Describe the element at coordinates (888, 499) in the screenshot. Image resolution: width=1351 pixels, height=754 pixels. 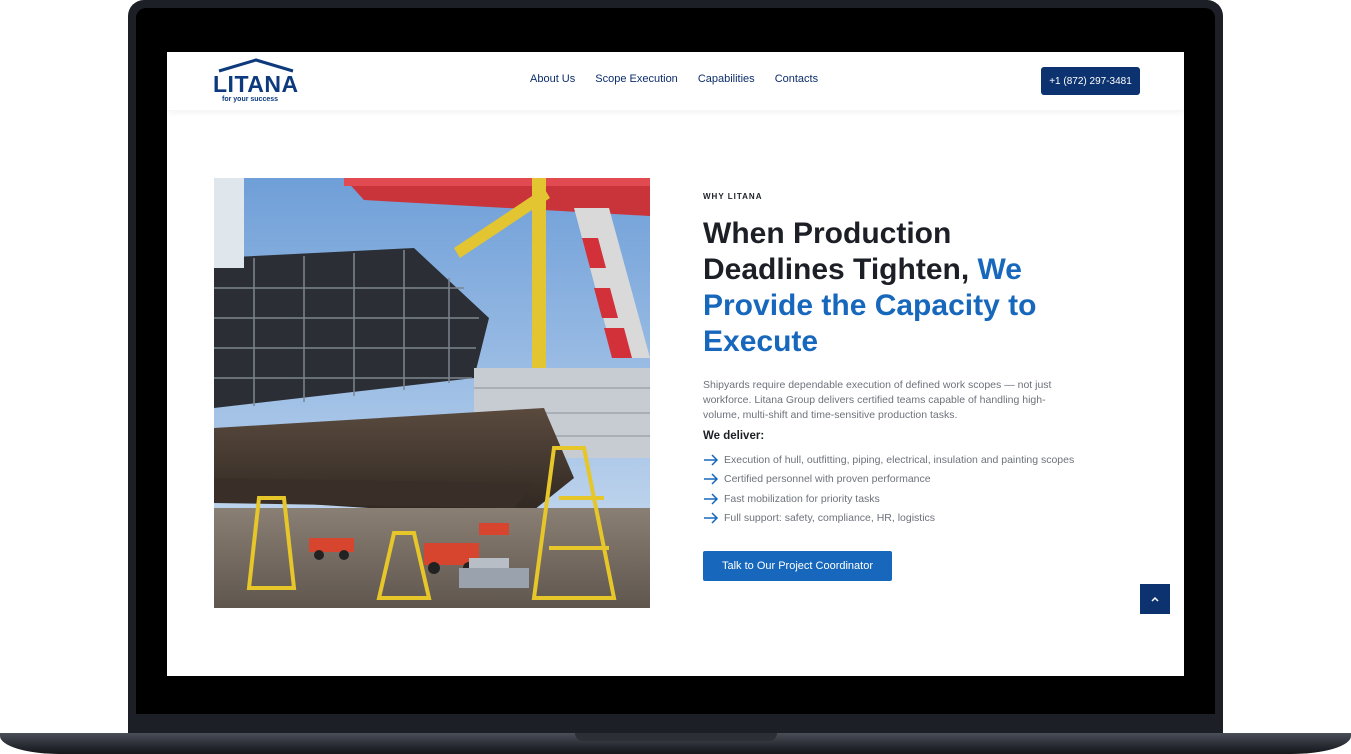
I see `list-item: Fast mobilization for priority tasks` at that location.